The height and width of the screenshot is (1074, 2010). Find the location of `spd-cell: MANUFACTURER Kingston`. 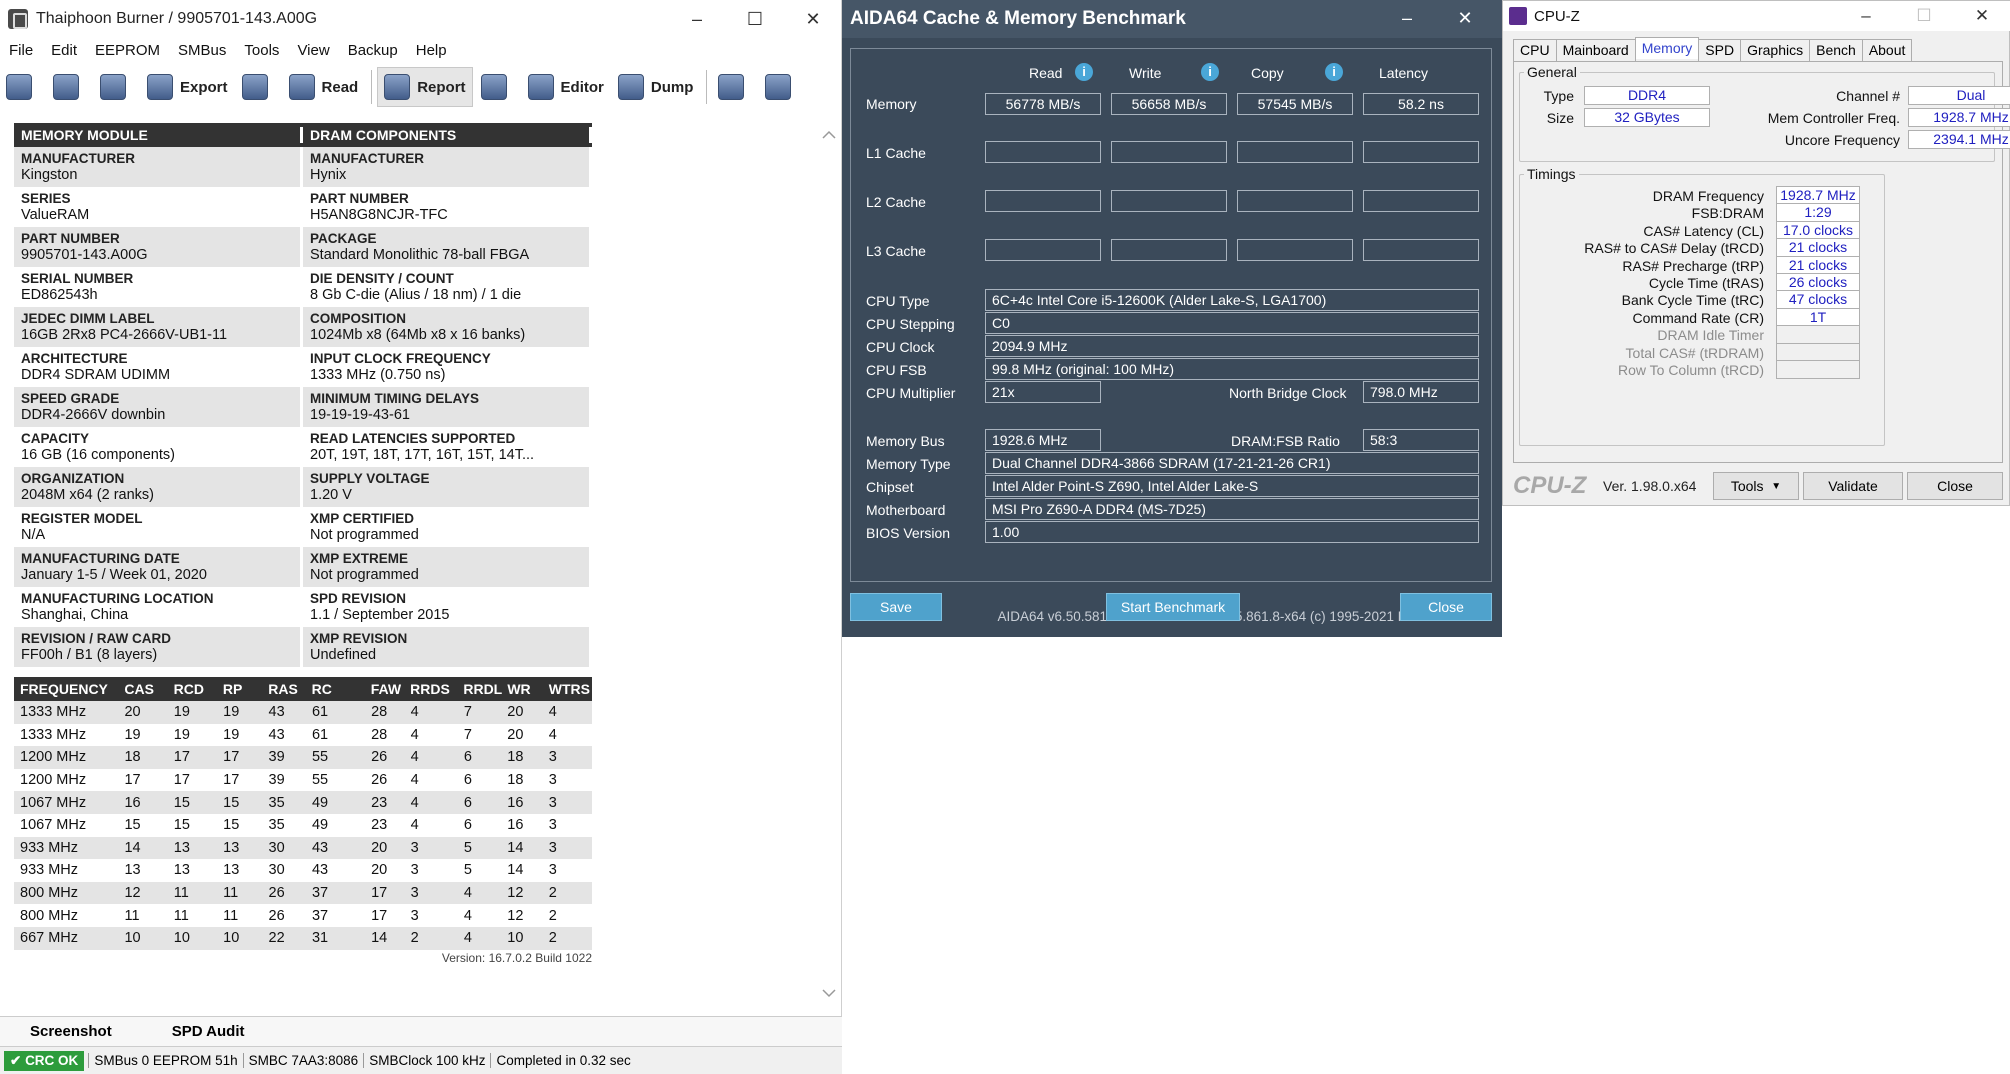

spd-cell: MANUFACTURER Kingston is located at coordinates (158, 167).